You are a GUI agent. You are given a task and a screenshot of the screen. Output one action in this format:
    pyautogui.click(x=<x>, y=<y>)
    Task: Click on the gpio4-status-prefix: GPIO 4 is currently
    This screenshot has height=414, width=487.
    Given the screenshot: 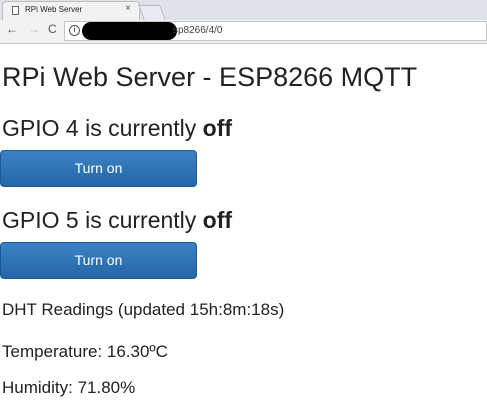 What is the action you would take?
    pyautogui.click(x=102, y=128)
    